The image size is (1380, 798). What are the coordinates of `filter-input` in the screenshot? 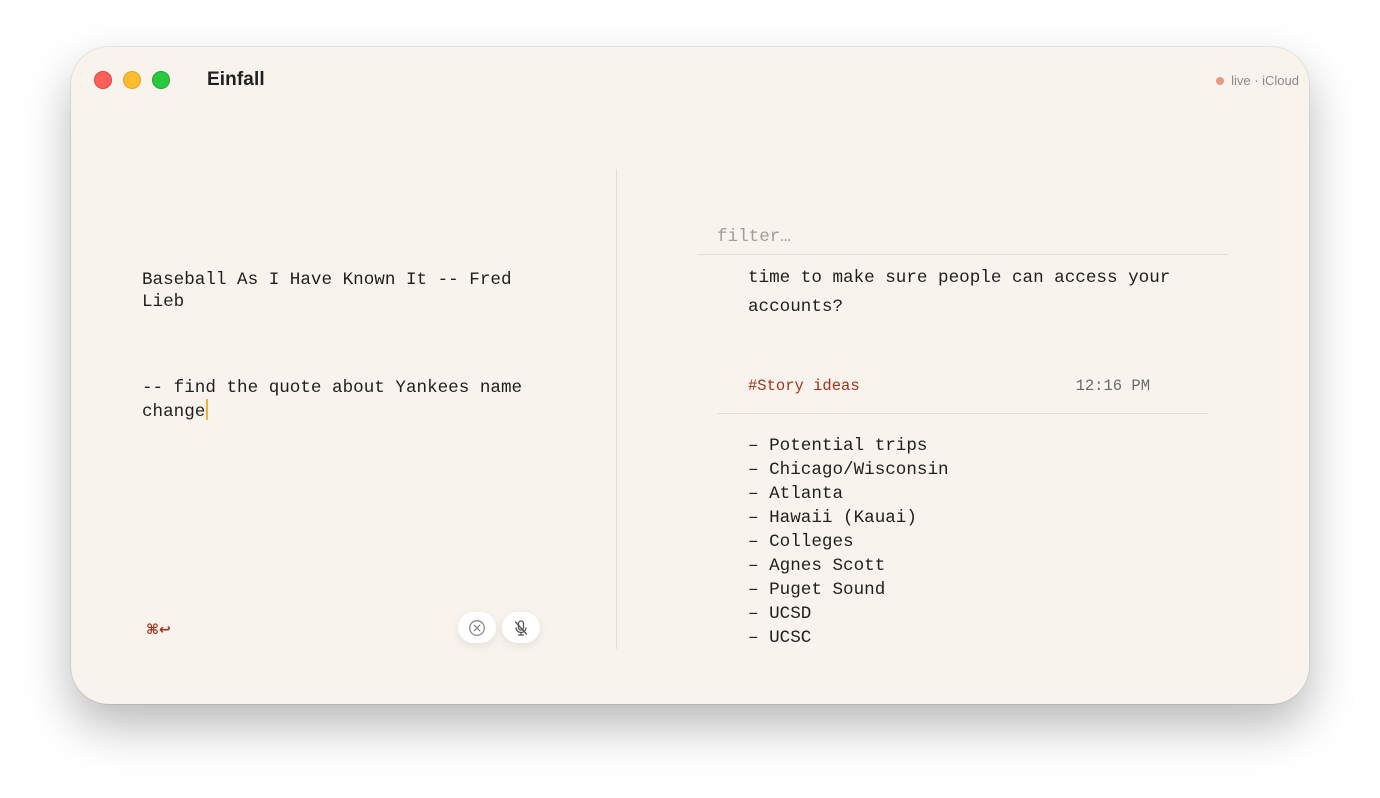 It's located at (963, 237).